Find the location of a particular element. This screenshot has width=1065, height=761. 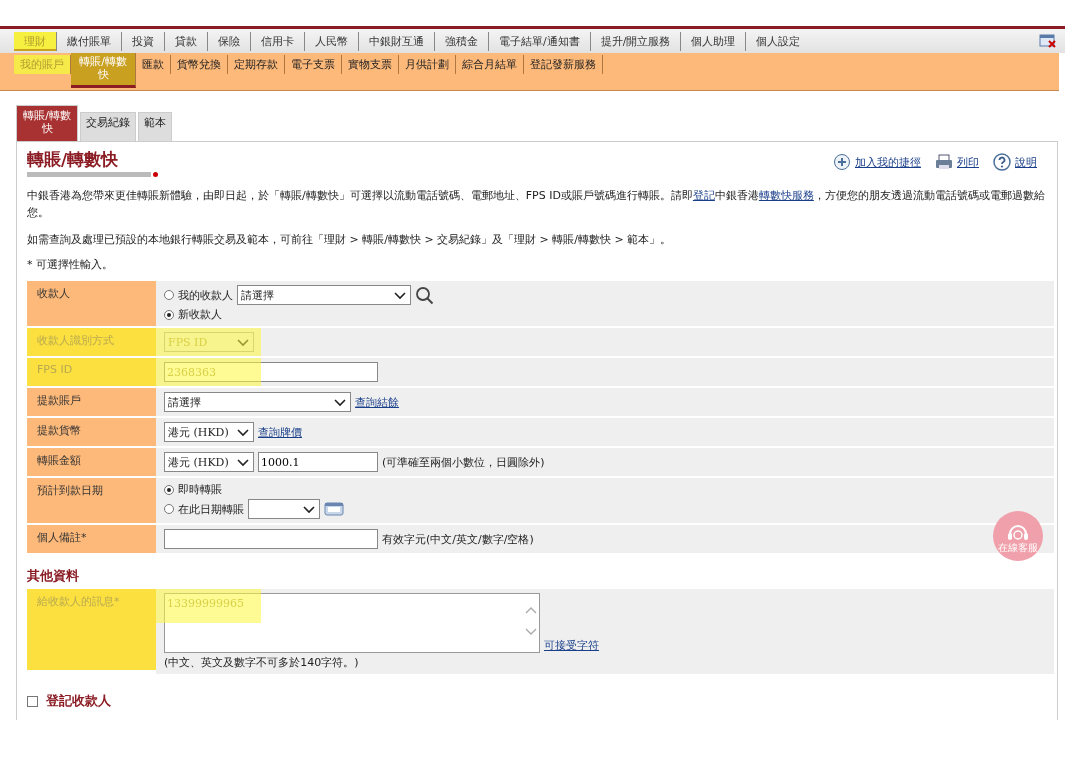

field-label: 收款人 is located at coordinates (91, 303).